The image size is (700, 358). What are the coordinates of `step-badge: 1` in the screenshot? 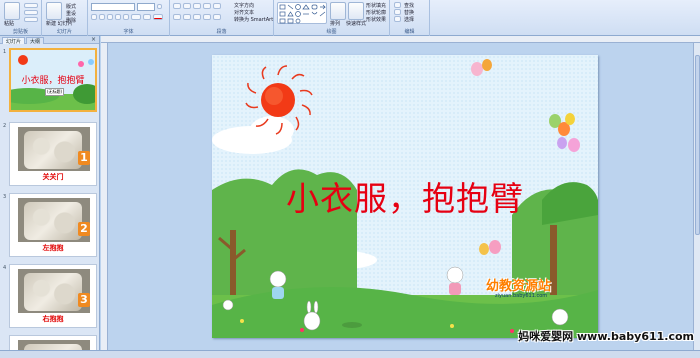 It's located at (84, 158).